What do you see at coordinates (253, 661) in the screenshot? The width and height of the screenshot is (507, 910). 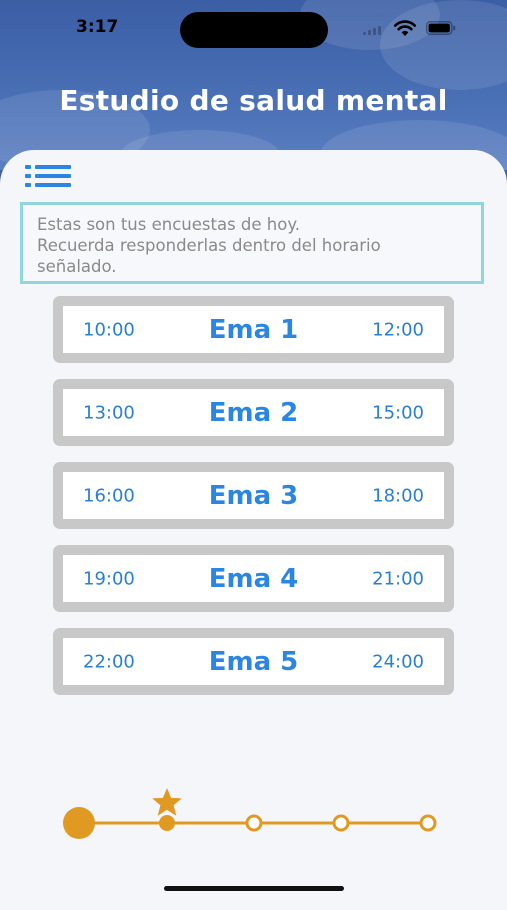 I see `survey-card-ema-5: 22:00 Ema 5 24:00` at bounding box center [253, 661].